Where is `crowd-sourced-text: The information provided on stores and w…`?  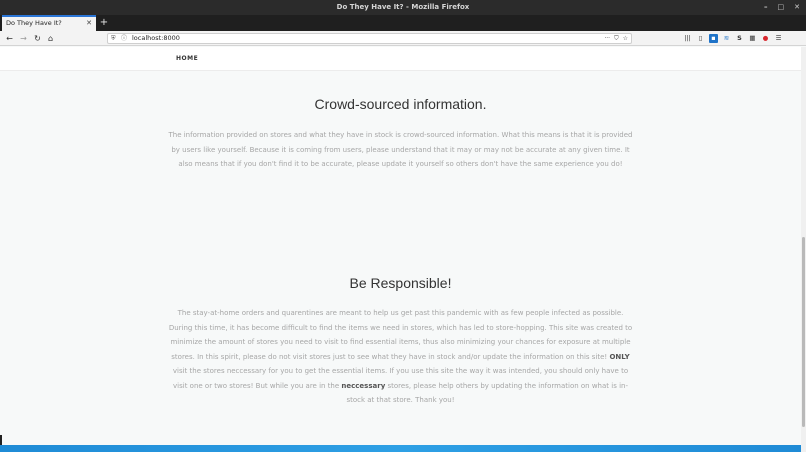
crowd-sourced-text: The information provided on stores and w… is located at coordinates (400, 149).